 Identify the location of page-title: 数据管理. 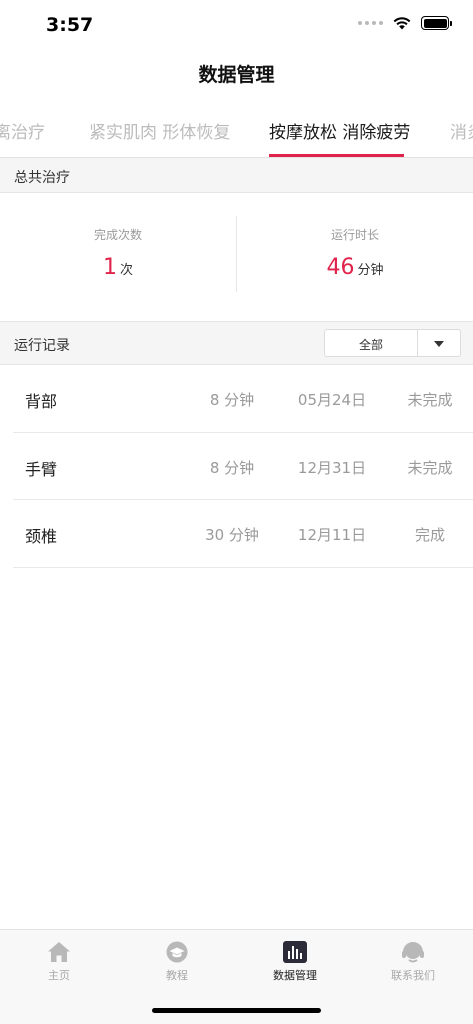
(236, 75).